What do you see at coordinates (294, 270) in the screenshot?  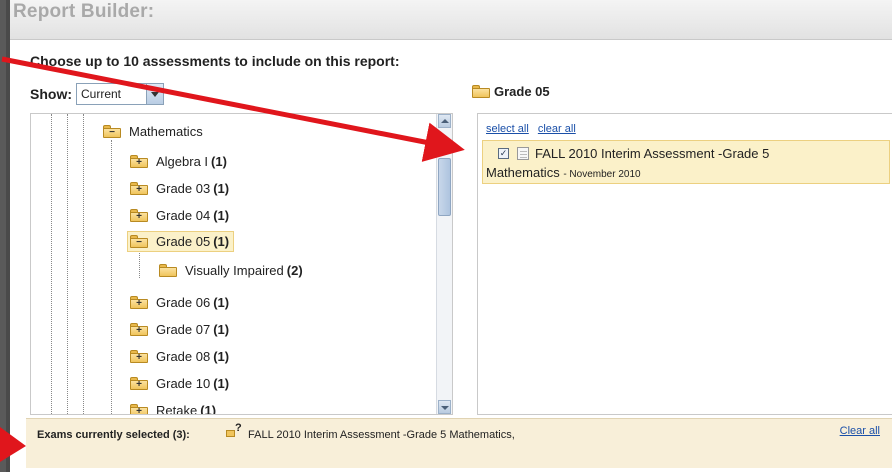 I see `tree-item-count: (2)` at bounding box center [294, 270].